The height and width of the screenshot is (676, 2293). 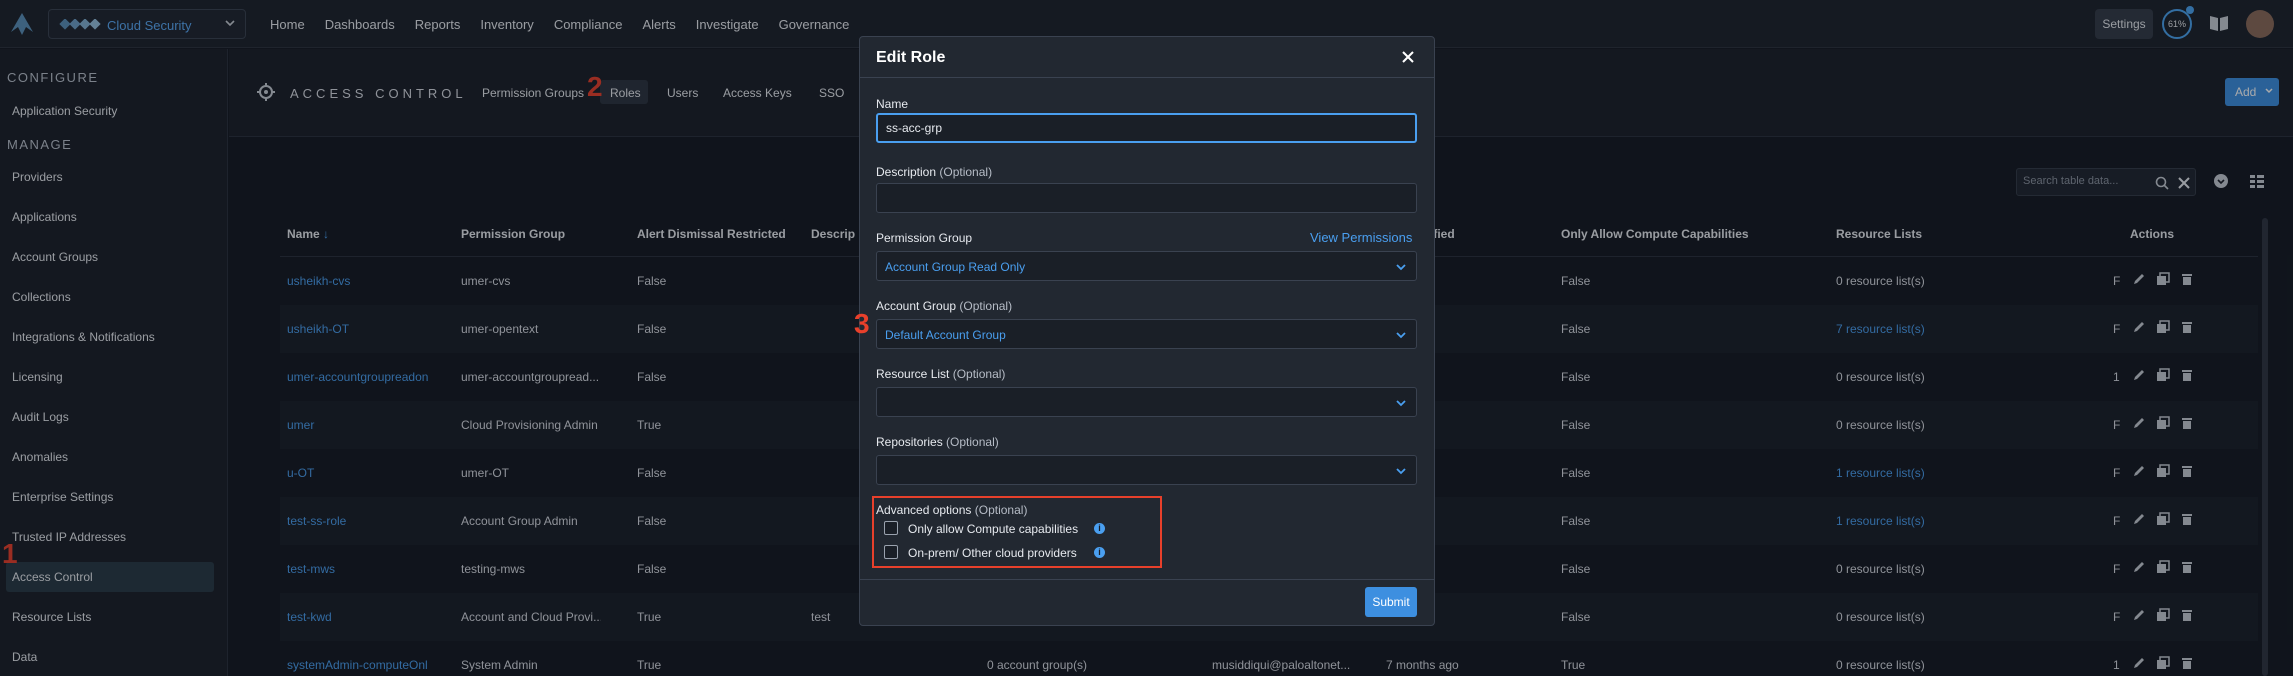 I want to click on repositories-label: Repositories (Optional), so click(x=937, y=442).